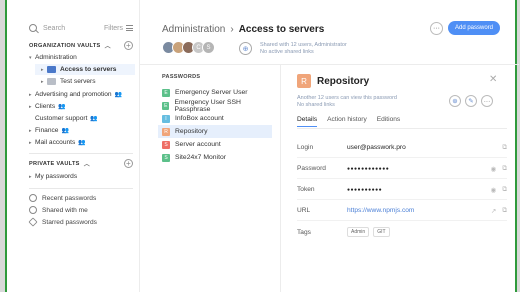 The height and width of the screenshot is (292, 520). I want to click on detail-tabs: Details Action history Editions, so click(348, 121).